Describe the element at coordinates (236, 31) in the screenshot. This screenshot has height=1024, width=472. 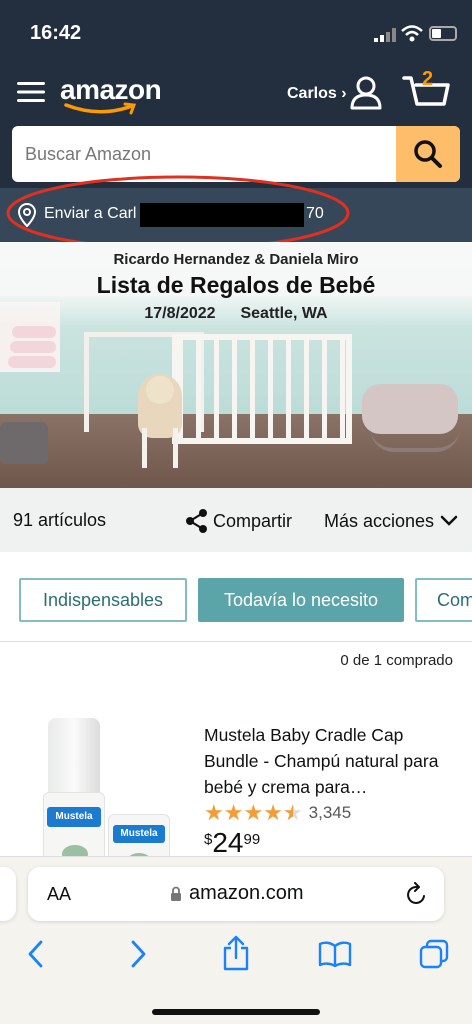
I see `status-bar: 16:42` at that location.